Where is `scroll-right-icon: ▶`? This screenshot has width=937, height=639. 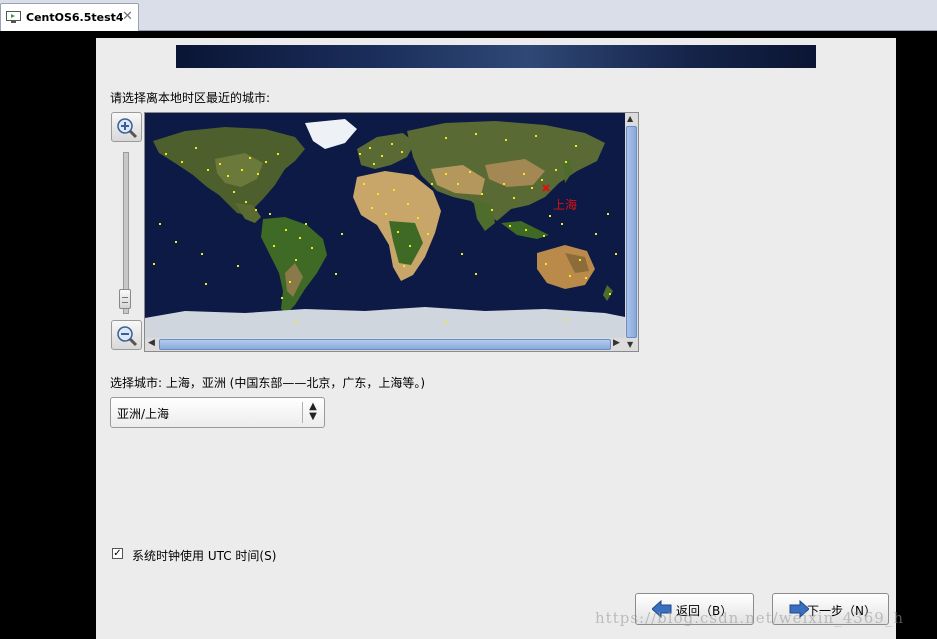
scroll-right-icon: ▶ is located at coordinates (616, 343).